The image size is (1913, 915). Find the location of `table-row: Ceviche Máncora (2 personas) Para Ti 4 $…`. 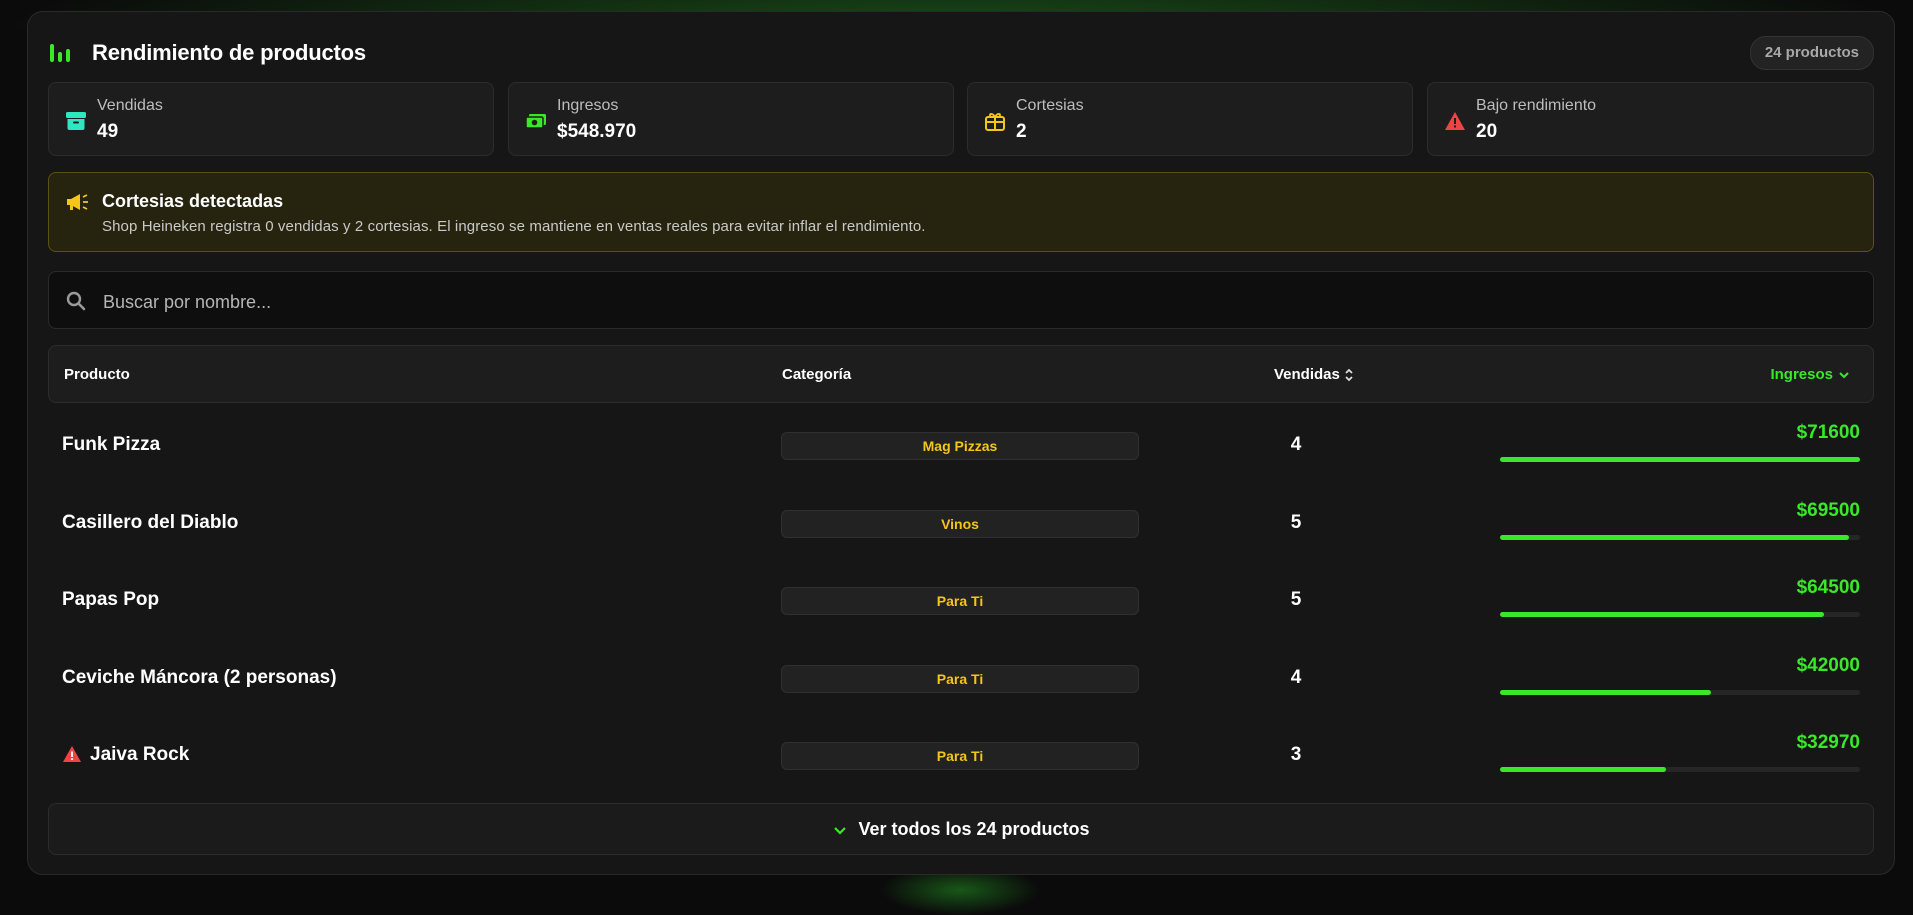

table-row: Ceviche Máncora (2 personas) Para Ti 4 $… is located at coordinates (961, 680).